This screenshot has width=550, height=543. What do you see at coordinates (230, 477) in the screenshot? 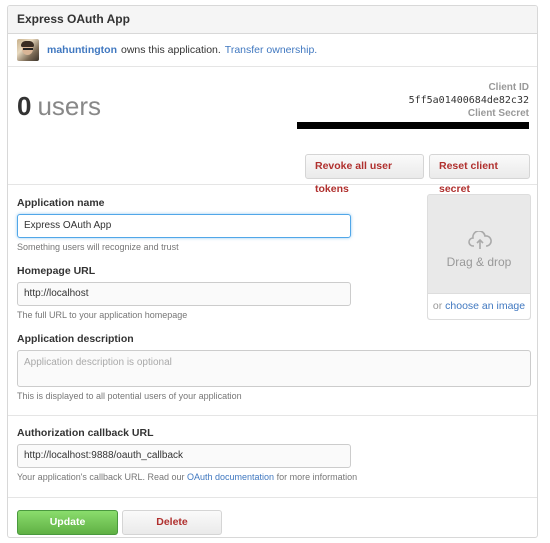
I see `oauth-documentation-link: OAuth documentation` at bounding box center [230, 477].